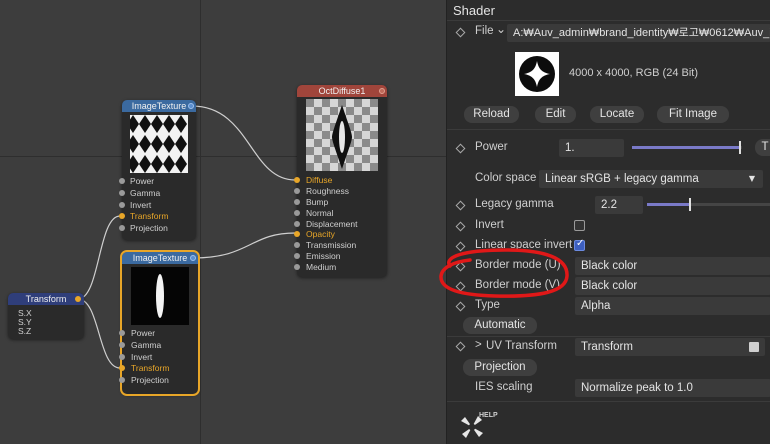  I want to click on param-label: Invert, so click(141, 205).